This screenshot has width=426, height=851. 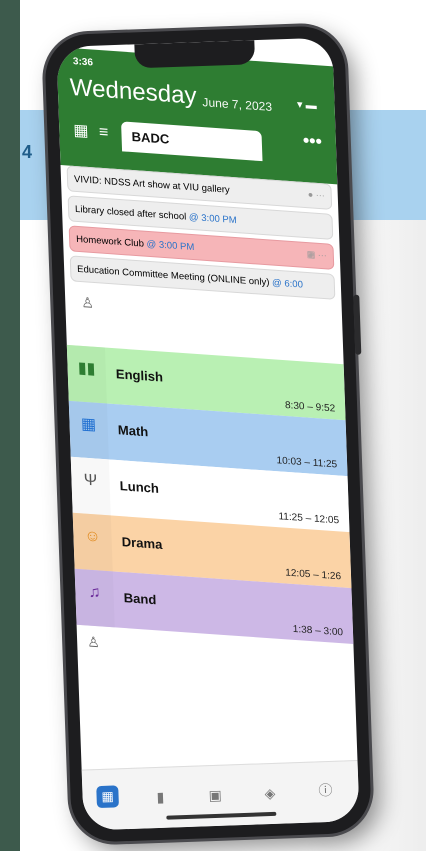 I want to click on period-name: Drama, so click(x=142, y=543).